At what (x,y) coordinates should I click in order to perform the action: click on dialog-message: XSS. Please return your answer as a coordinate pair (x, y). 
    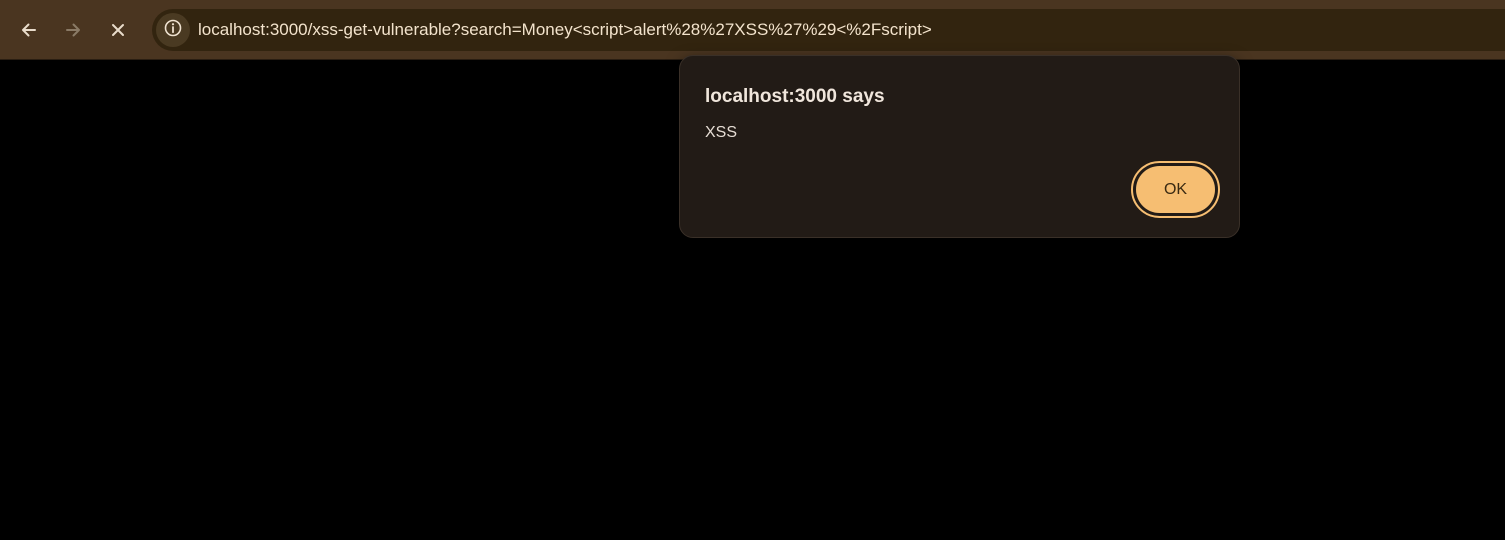
    Looking at the image, I should click on (721, 132).